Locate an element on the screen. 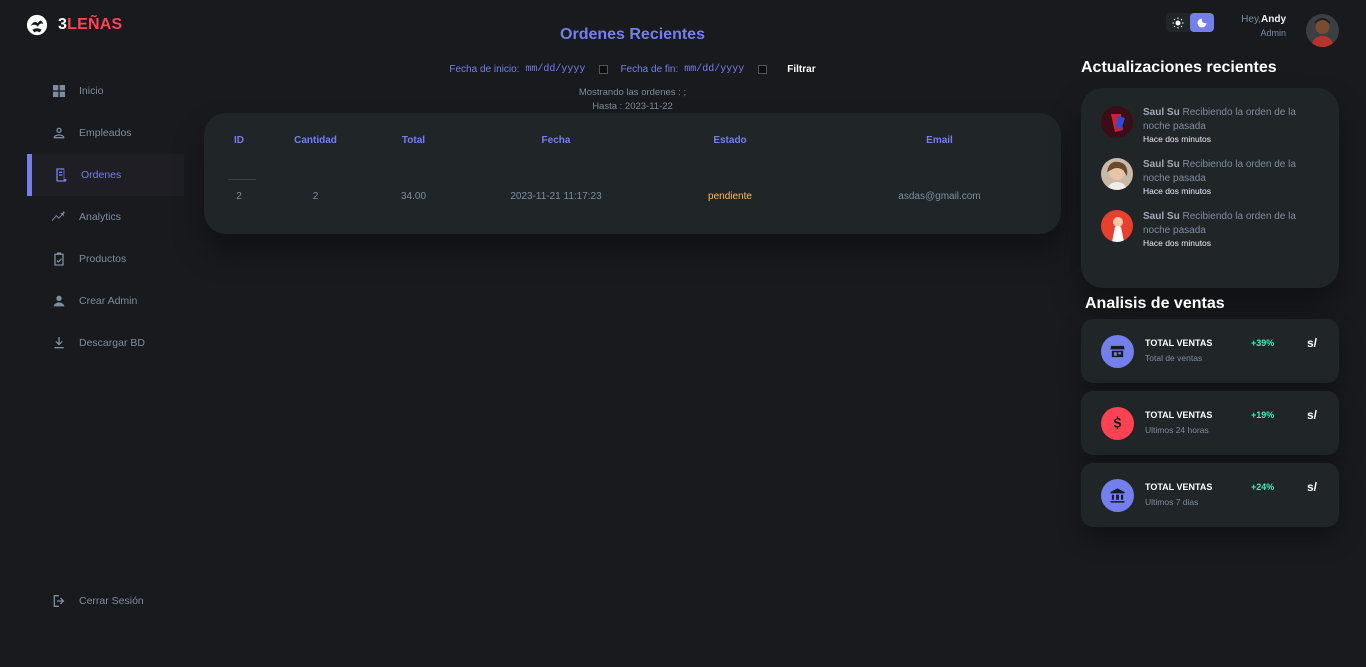  col-header-cantidad: Cantidad is located at coordinates (315, 140).